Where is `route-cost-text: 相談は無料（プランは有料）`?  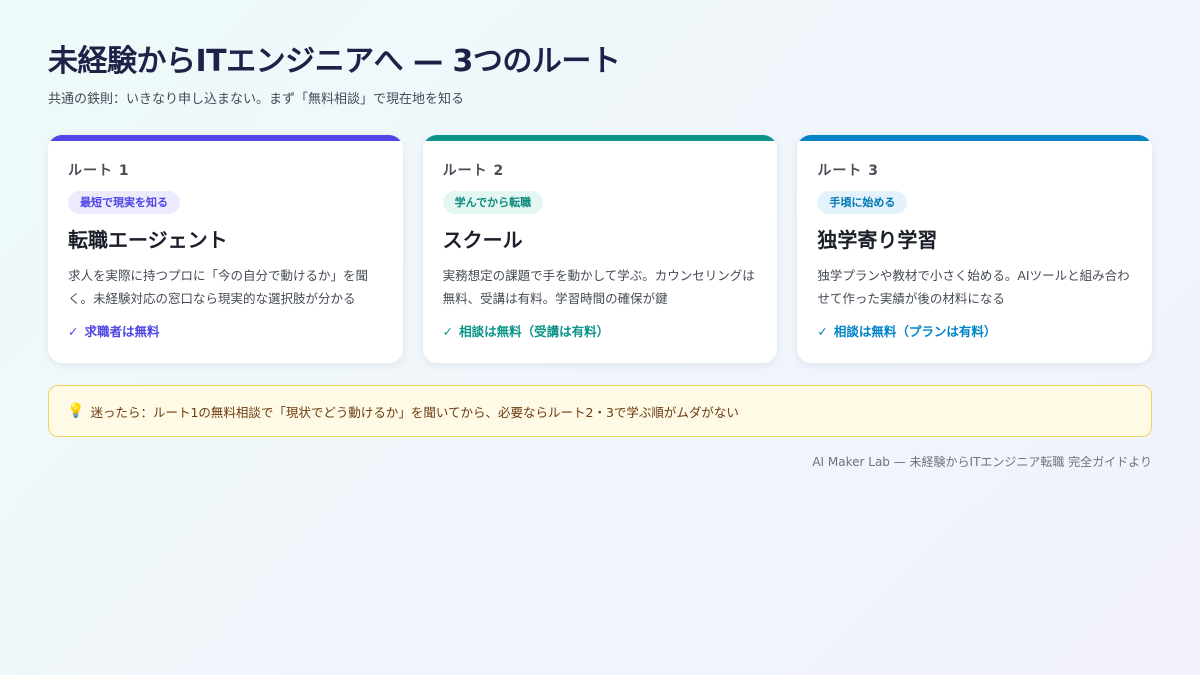
route-cost-text: 相談は無料（プランは有料） is located at coordinates (915, 331).